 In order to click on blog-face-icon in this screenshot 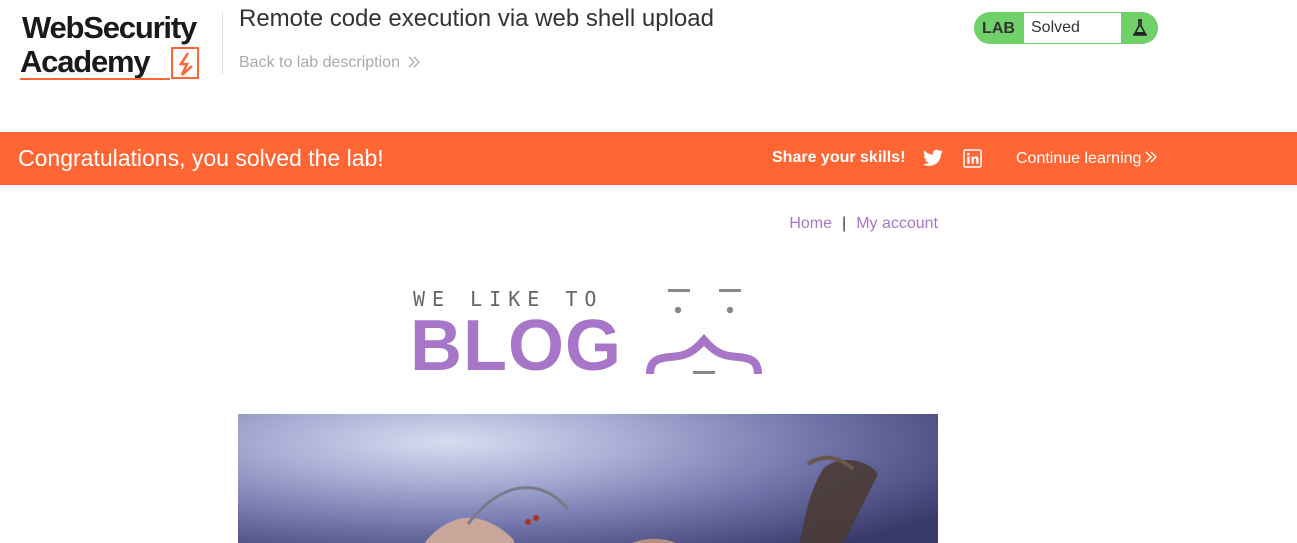, I will do `click(704, 332)`.